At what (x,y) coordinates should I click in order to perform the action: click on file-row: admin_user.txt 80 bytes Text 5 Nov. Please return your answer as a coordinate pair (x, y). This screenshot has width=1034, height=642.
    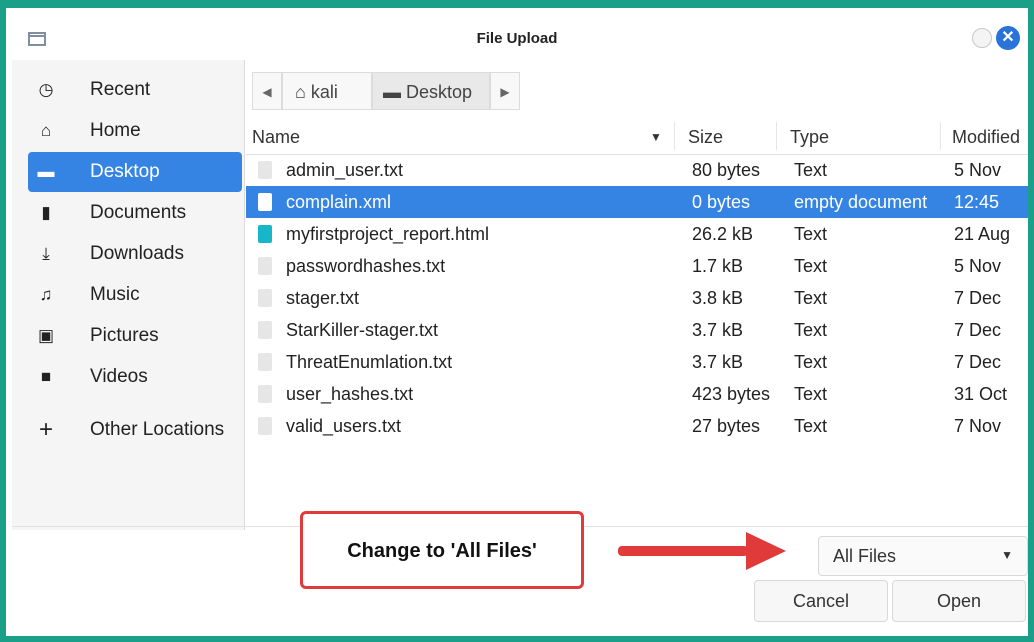
    Looking at the image, I should click on (637, 170).